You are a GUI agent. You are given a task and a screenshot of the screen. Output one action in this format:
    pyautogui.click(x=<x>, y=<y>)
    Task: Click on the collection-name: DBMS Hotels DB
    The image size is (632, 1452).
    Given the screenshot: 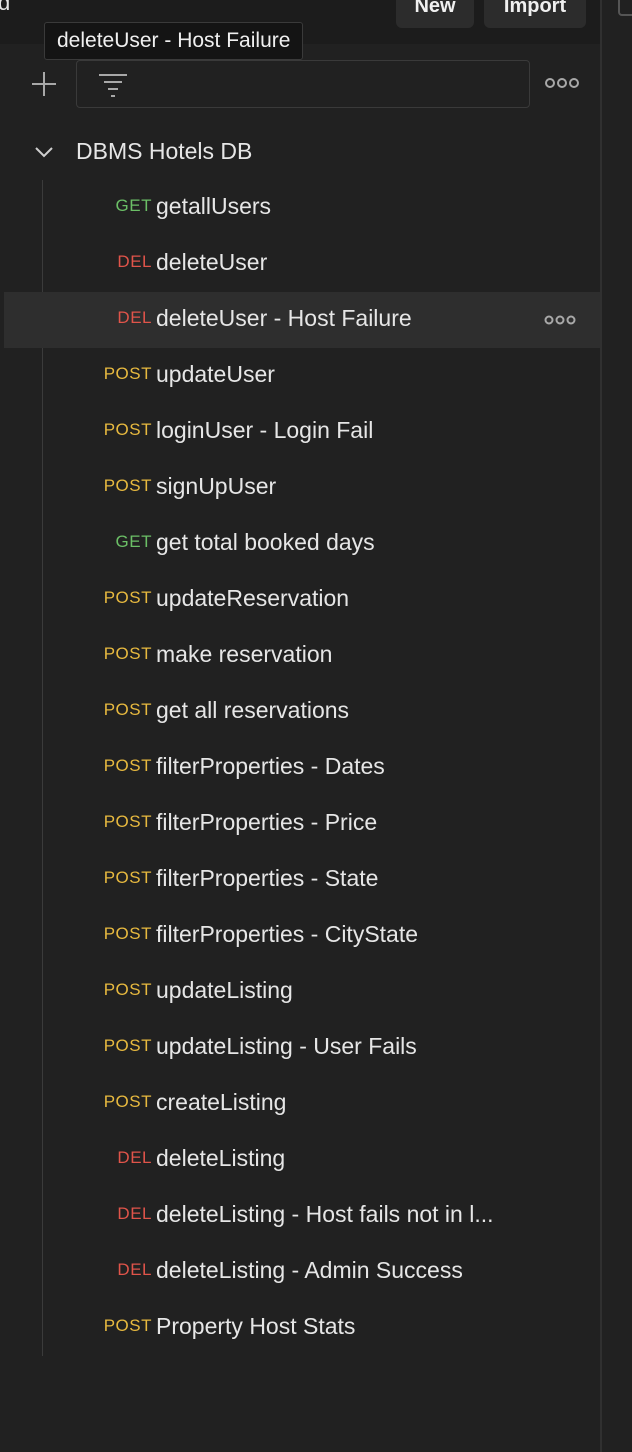 What is the action you would take?
    pyautogui.click(x=164, y=151)
    